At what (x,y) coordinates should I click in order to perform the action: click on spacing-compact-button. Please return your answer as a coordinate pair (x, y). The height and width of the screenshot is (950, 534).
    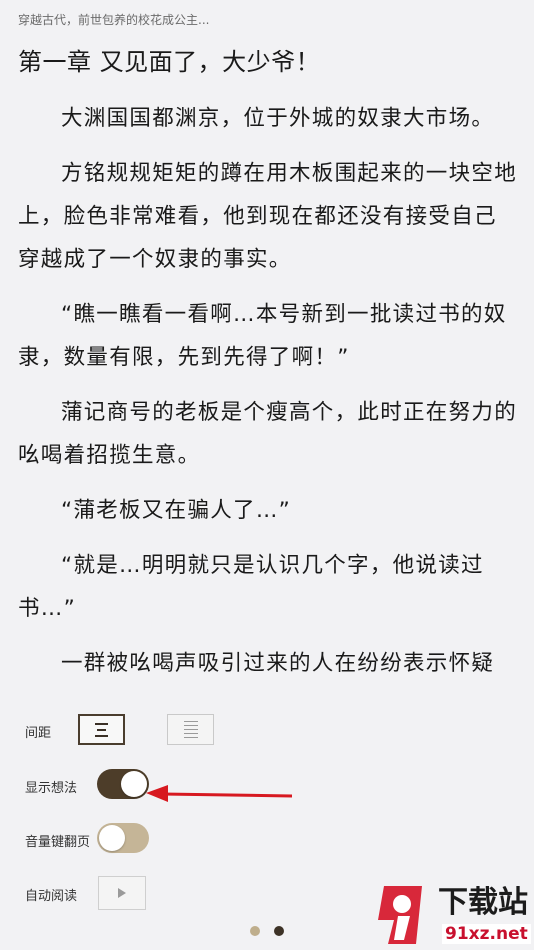
    Looking at the image, I should click on (101, 729).